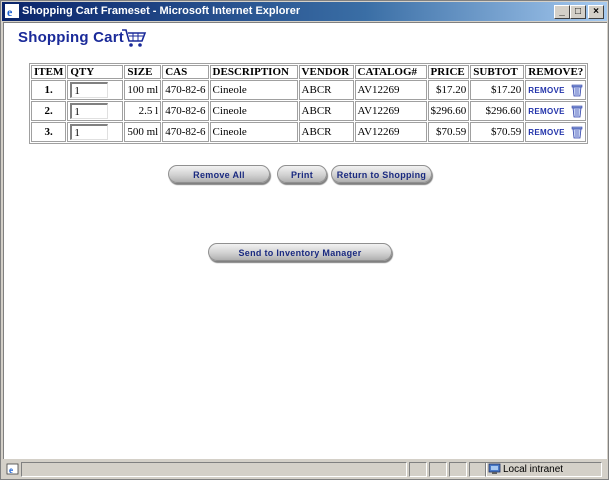 The width and height of the screenshot is (609, 480). I want to click on send-to-inventory-button: Send to Inventory Manager, so click(300, 252).